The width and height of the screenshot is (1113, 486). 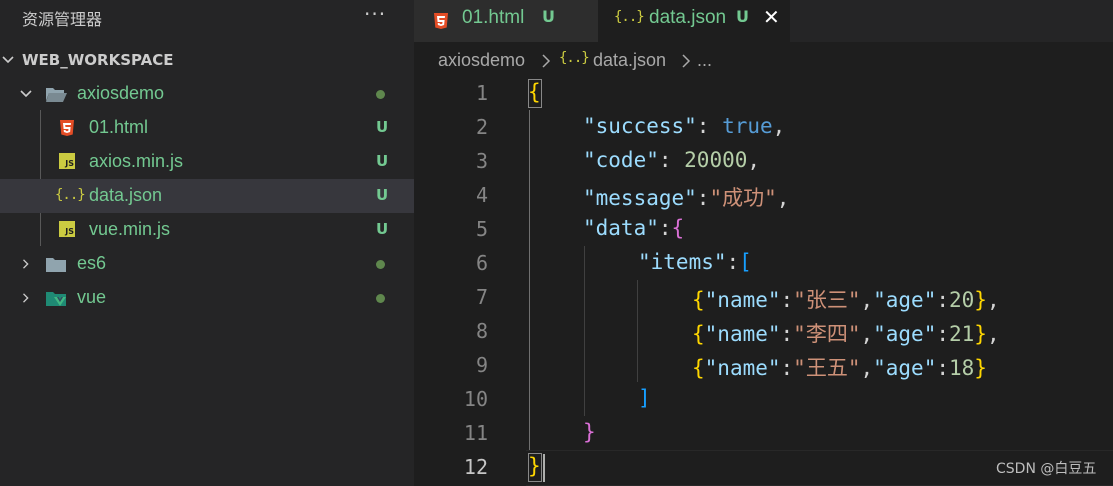 I want to click on tab-label: data.json, so click(x=688, y=17).